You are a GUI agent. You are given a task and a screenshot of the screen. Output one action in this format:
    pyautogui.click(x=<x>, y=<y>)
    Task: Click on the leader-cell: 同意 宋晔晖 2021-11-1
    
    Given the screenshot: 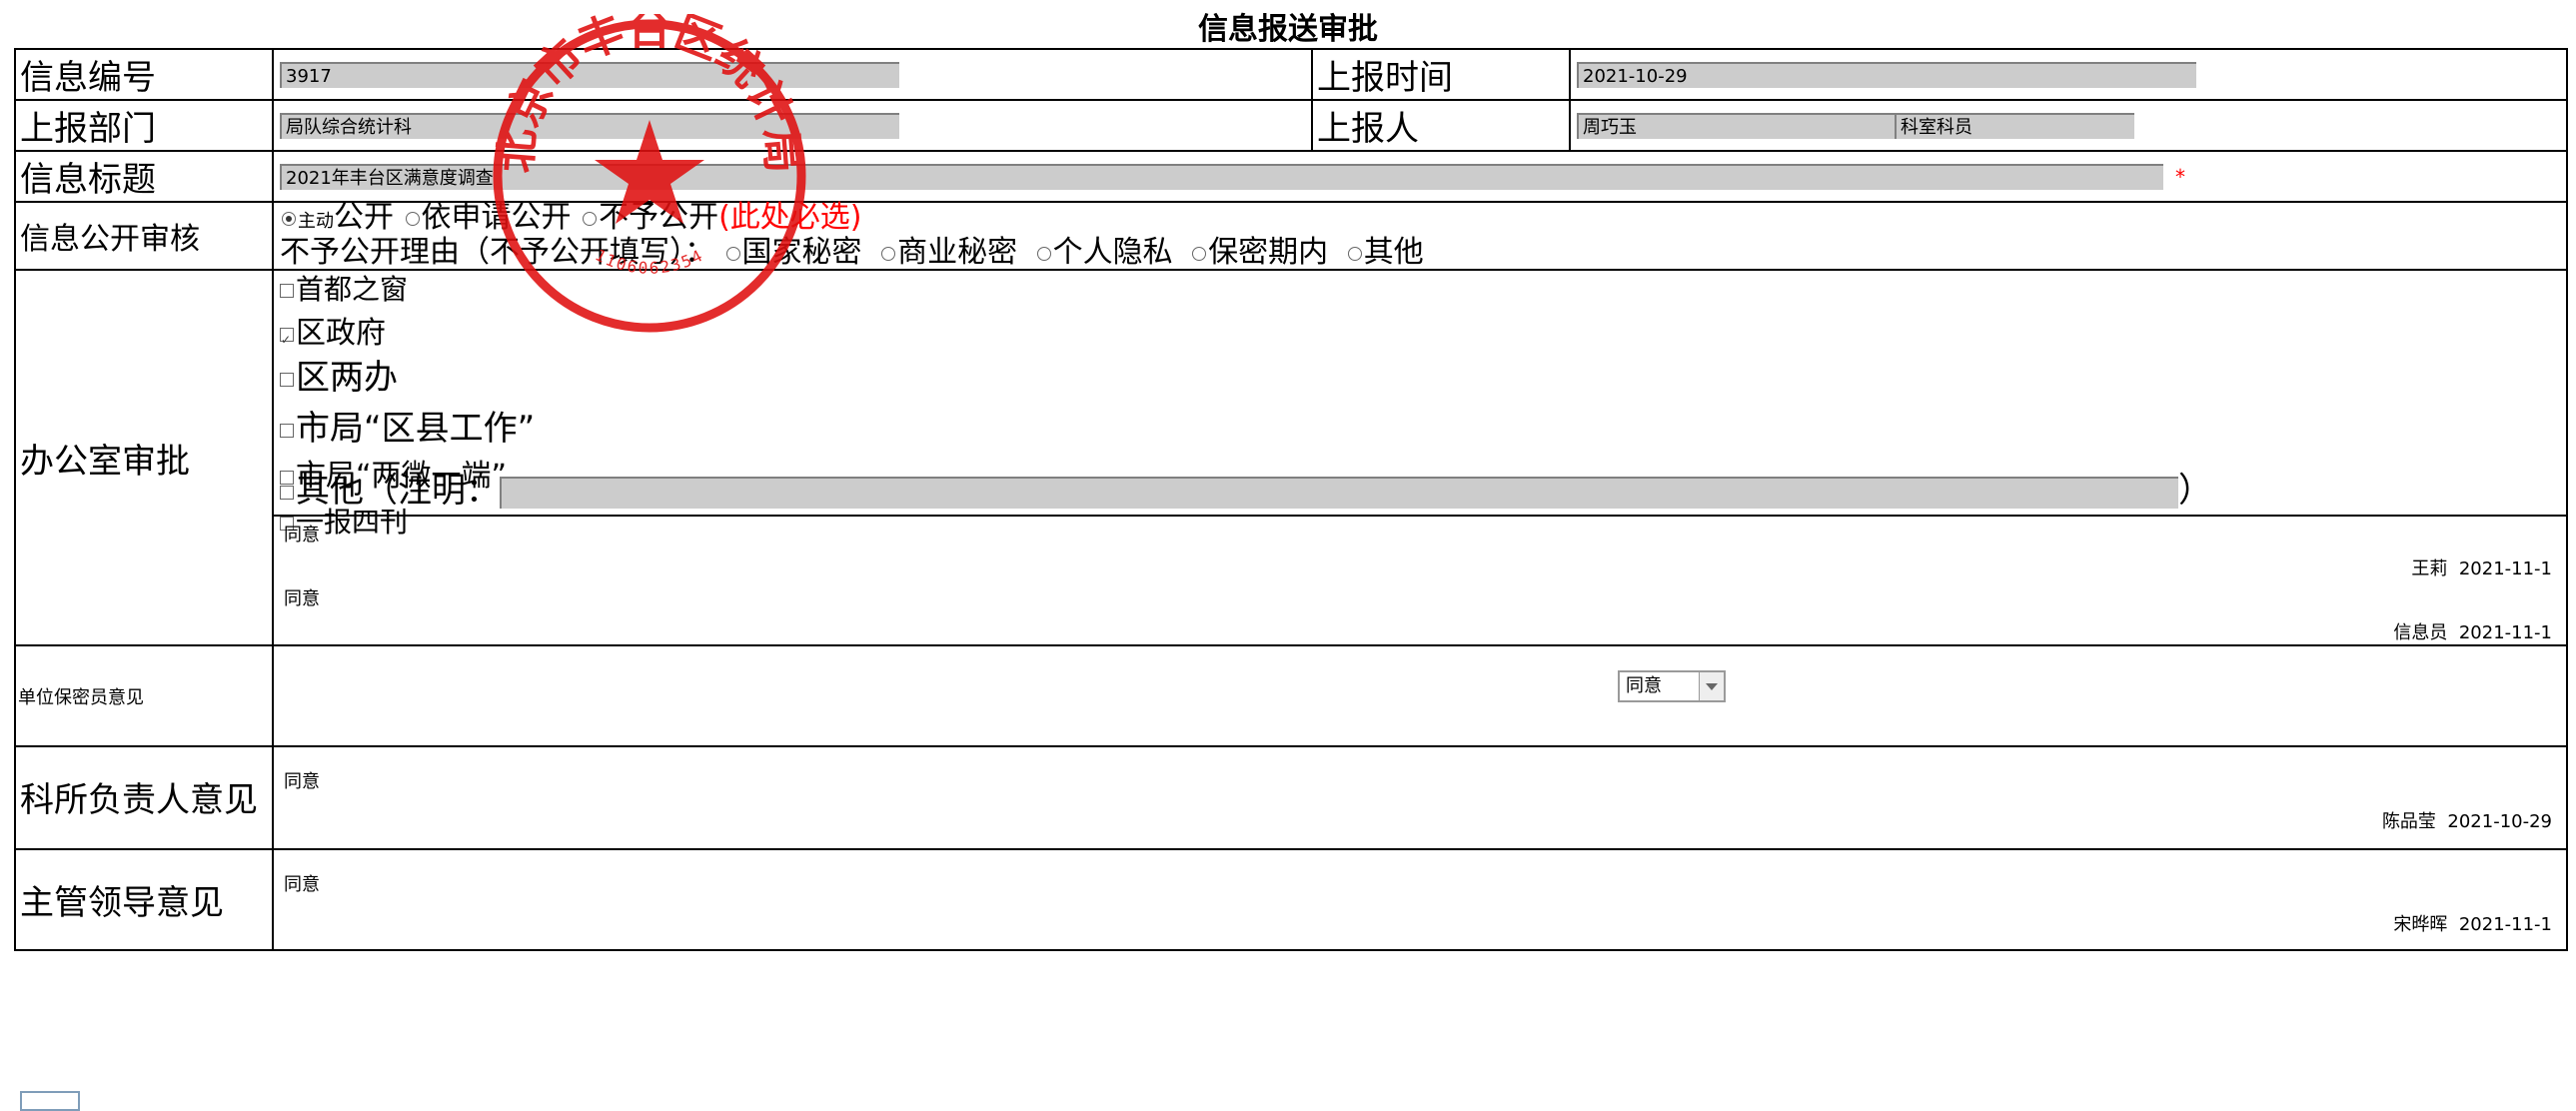 What is the action you would take?
    pyautogui.click(x=1420, y=899)
    